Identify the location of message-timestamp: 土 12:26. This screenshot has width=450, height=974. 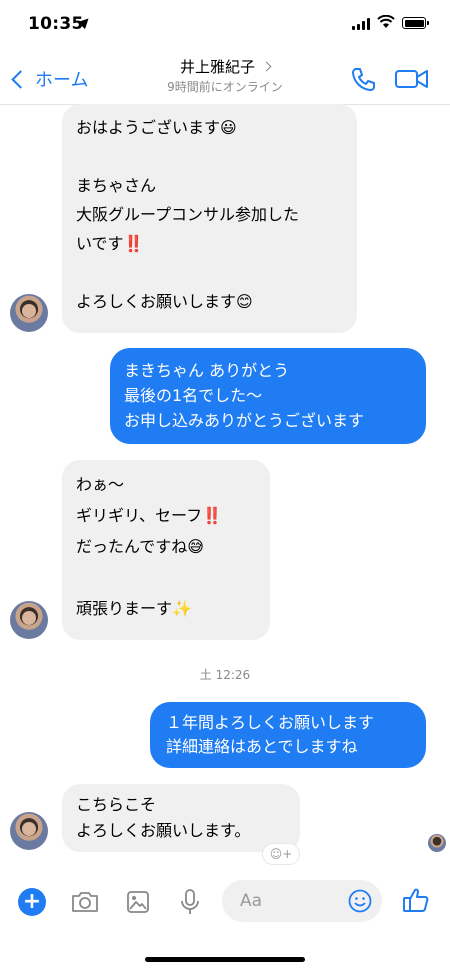
(225, 675).